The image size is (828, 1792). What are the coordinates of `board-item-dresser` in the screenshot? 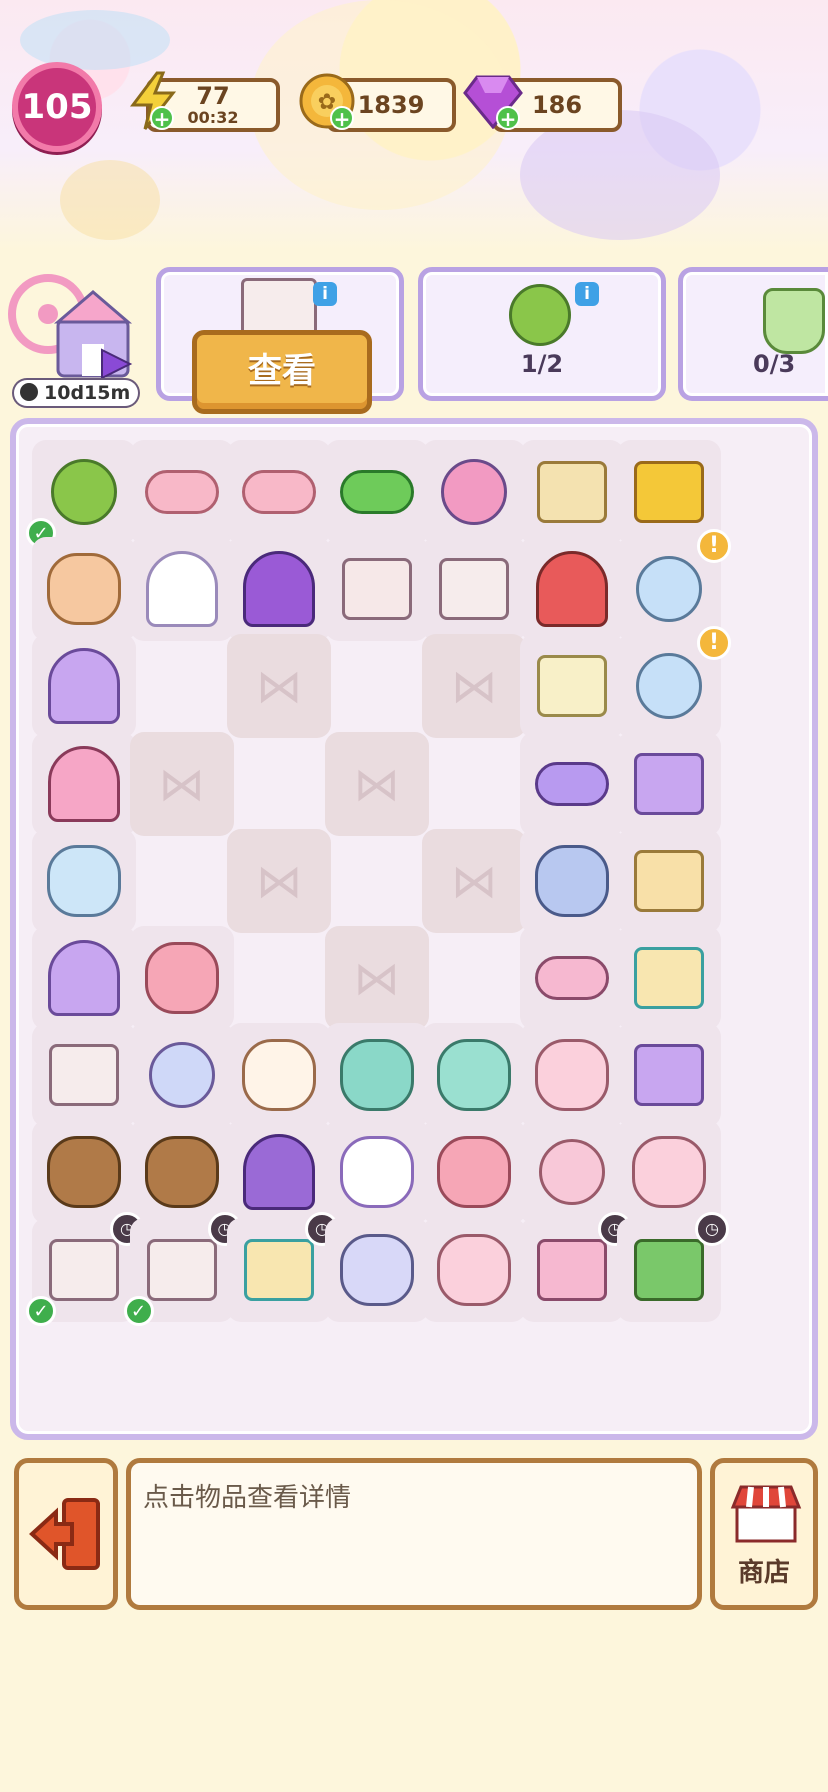 It's located at (84, 1075).